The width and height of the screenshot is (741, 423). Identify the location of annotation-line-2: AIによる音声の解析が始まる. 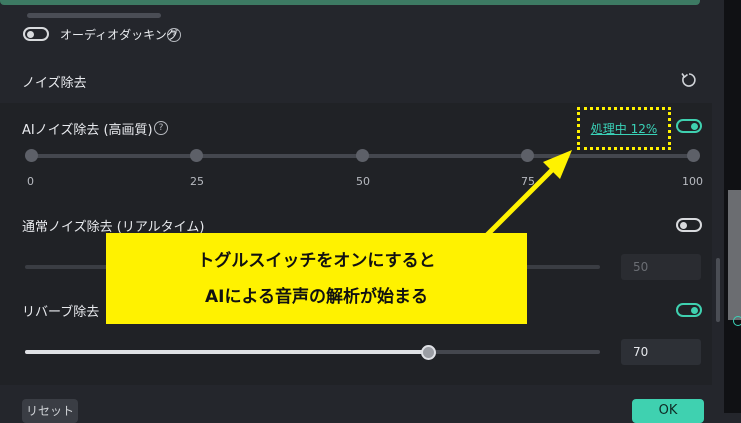
(316, 296).